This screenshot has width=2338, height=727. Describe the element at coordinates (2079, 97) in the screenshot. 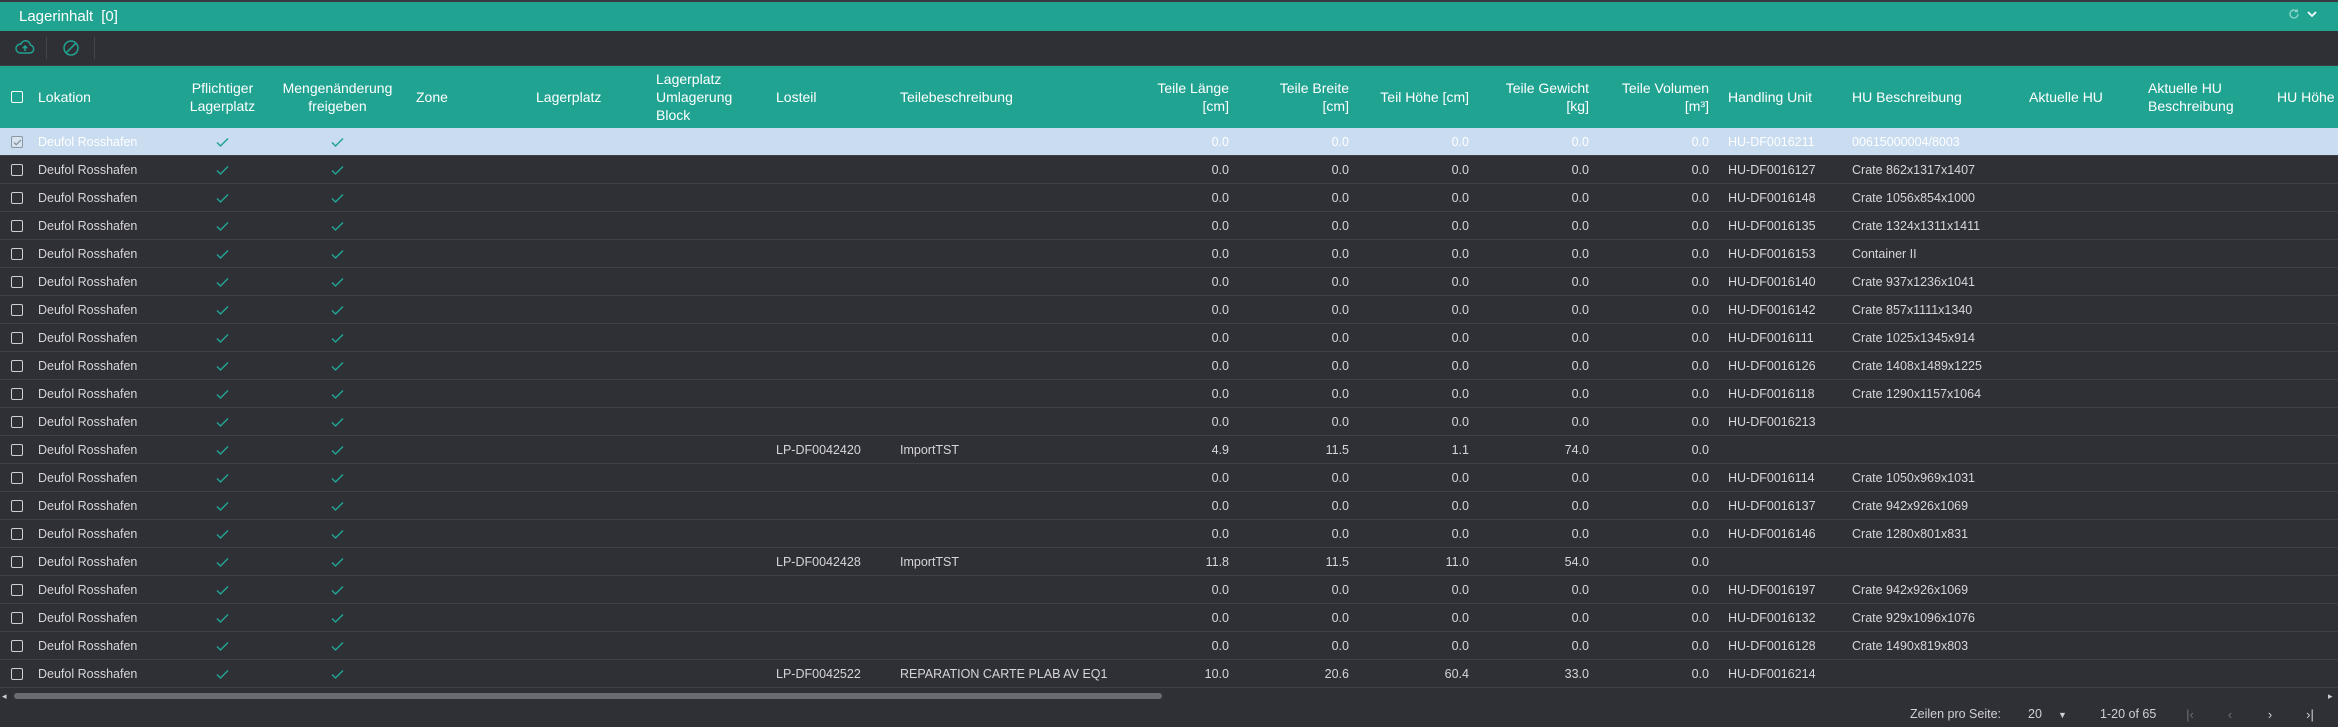

I see `col-aktuelle-hu: Aktuelle HU` at that location.